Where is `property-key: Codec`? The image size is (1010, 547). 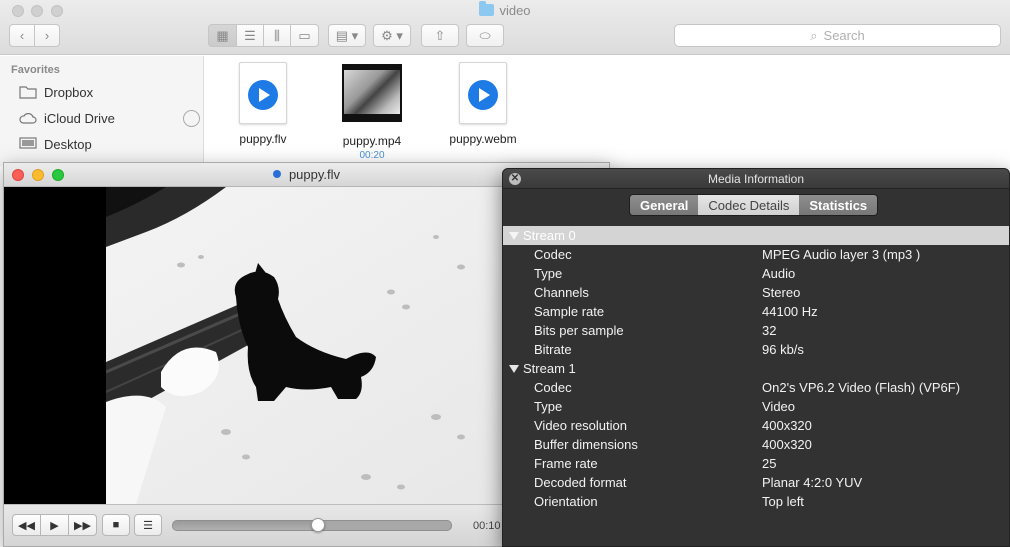
property-key: Codec is located at coordinates (553, 254).